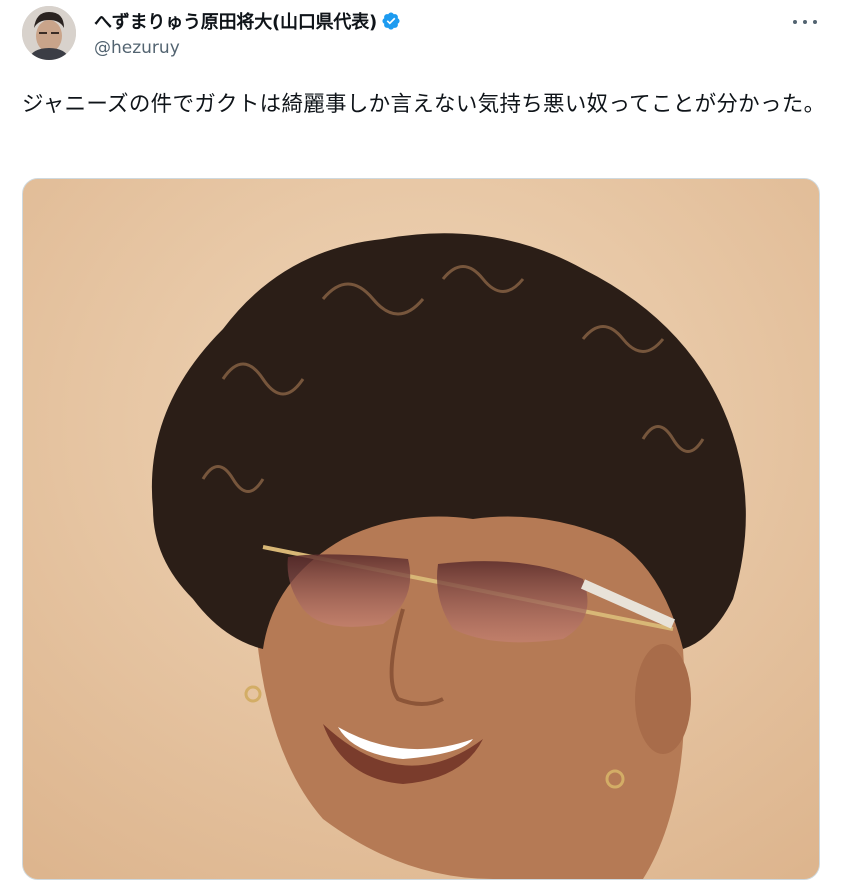 Image resolution: width=845 pixels, height=880 pixels. I want to click on avatar, so click(49, 33).